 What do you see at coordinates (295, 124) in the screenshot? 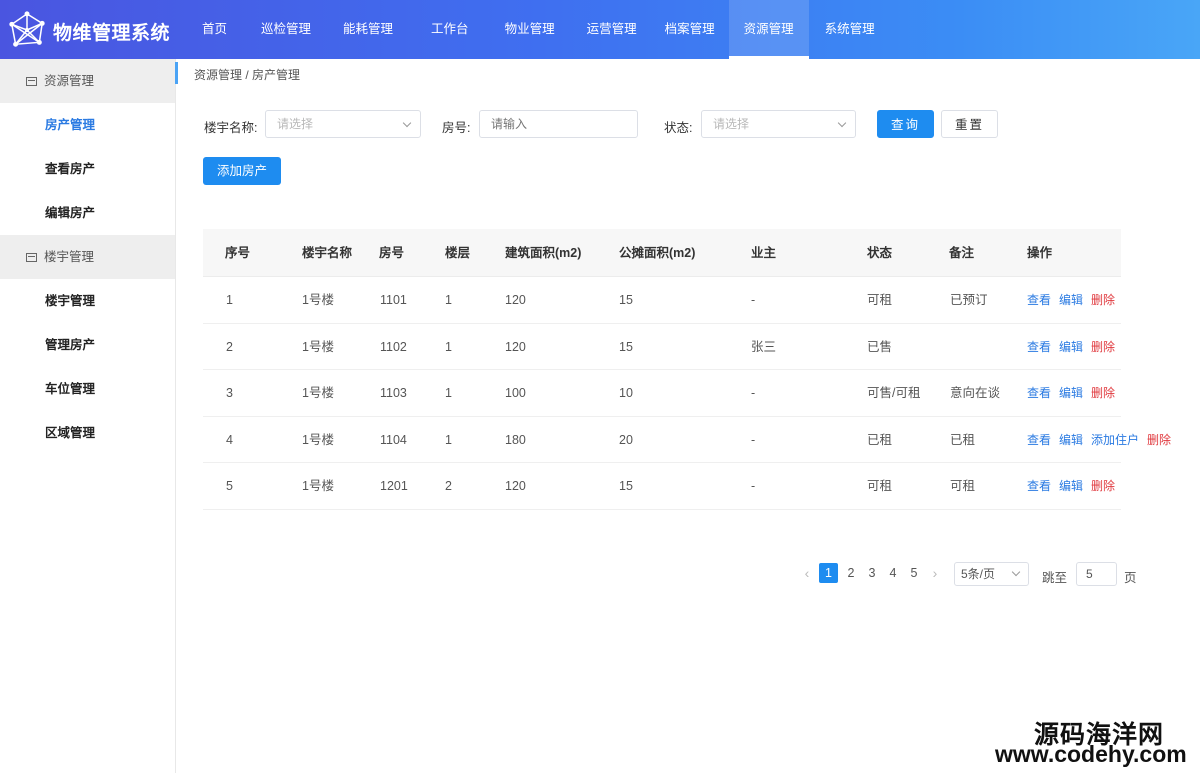
I see `building-select-placeholder: 请选择` at bounding box center [295, 124].